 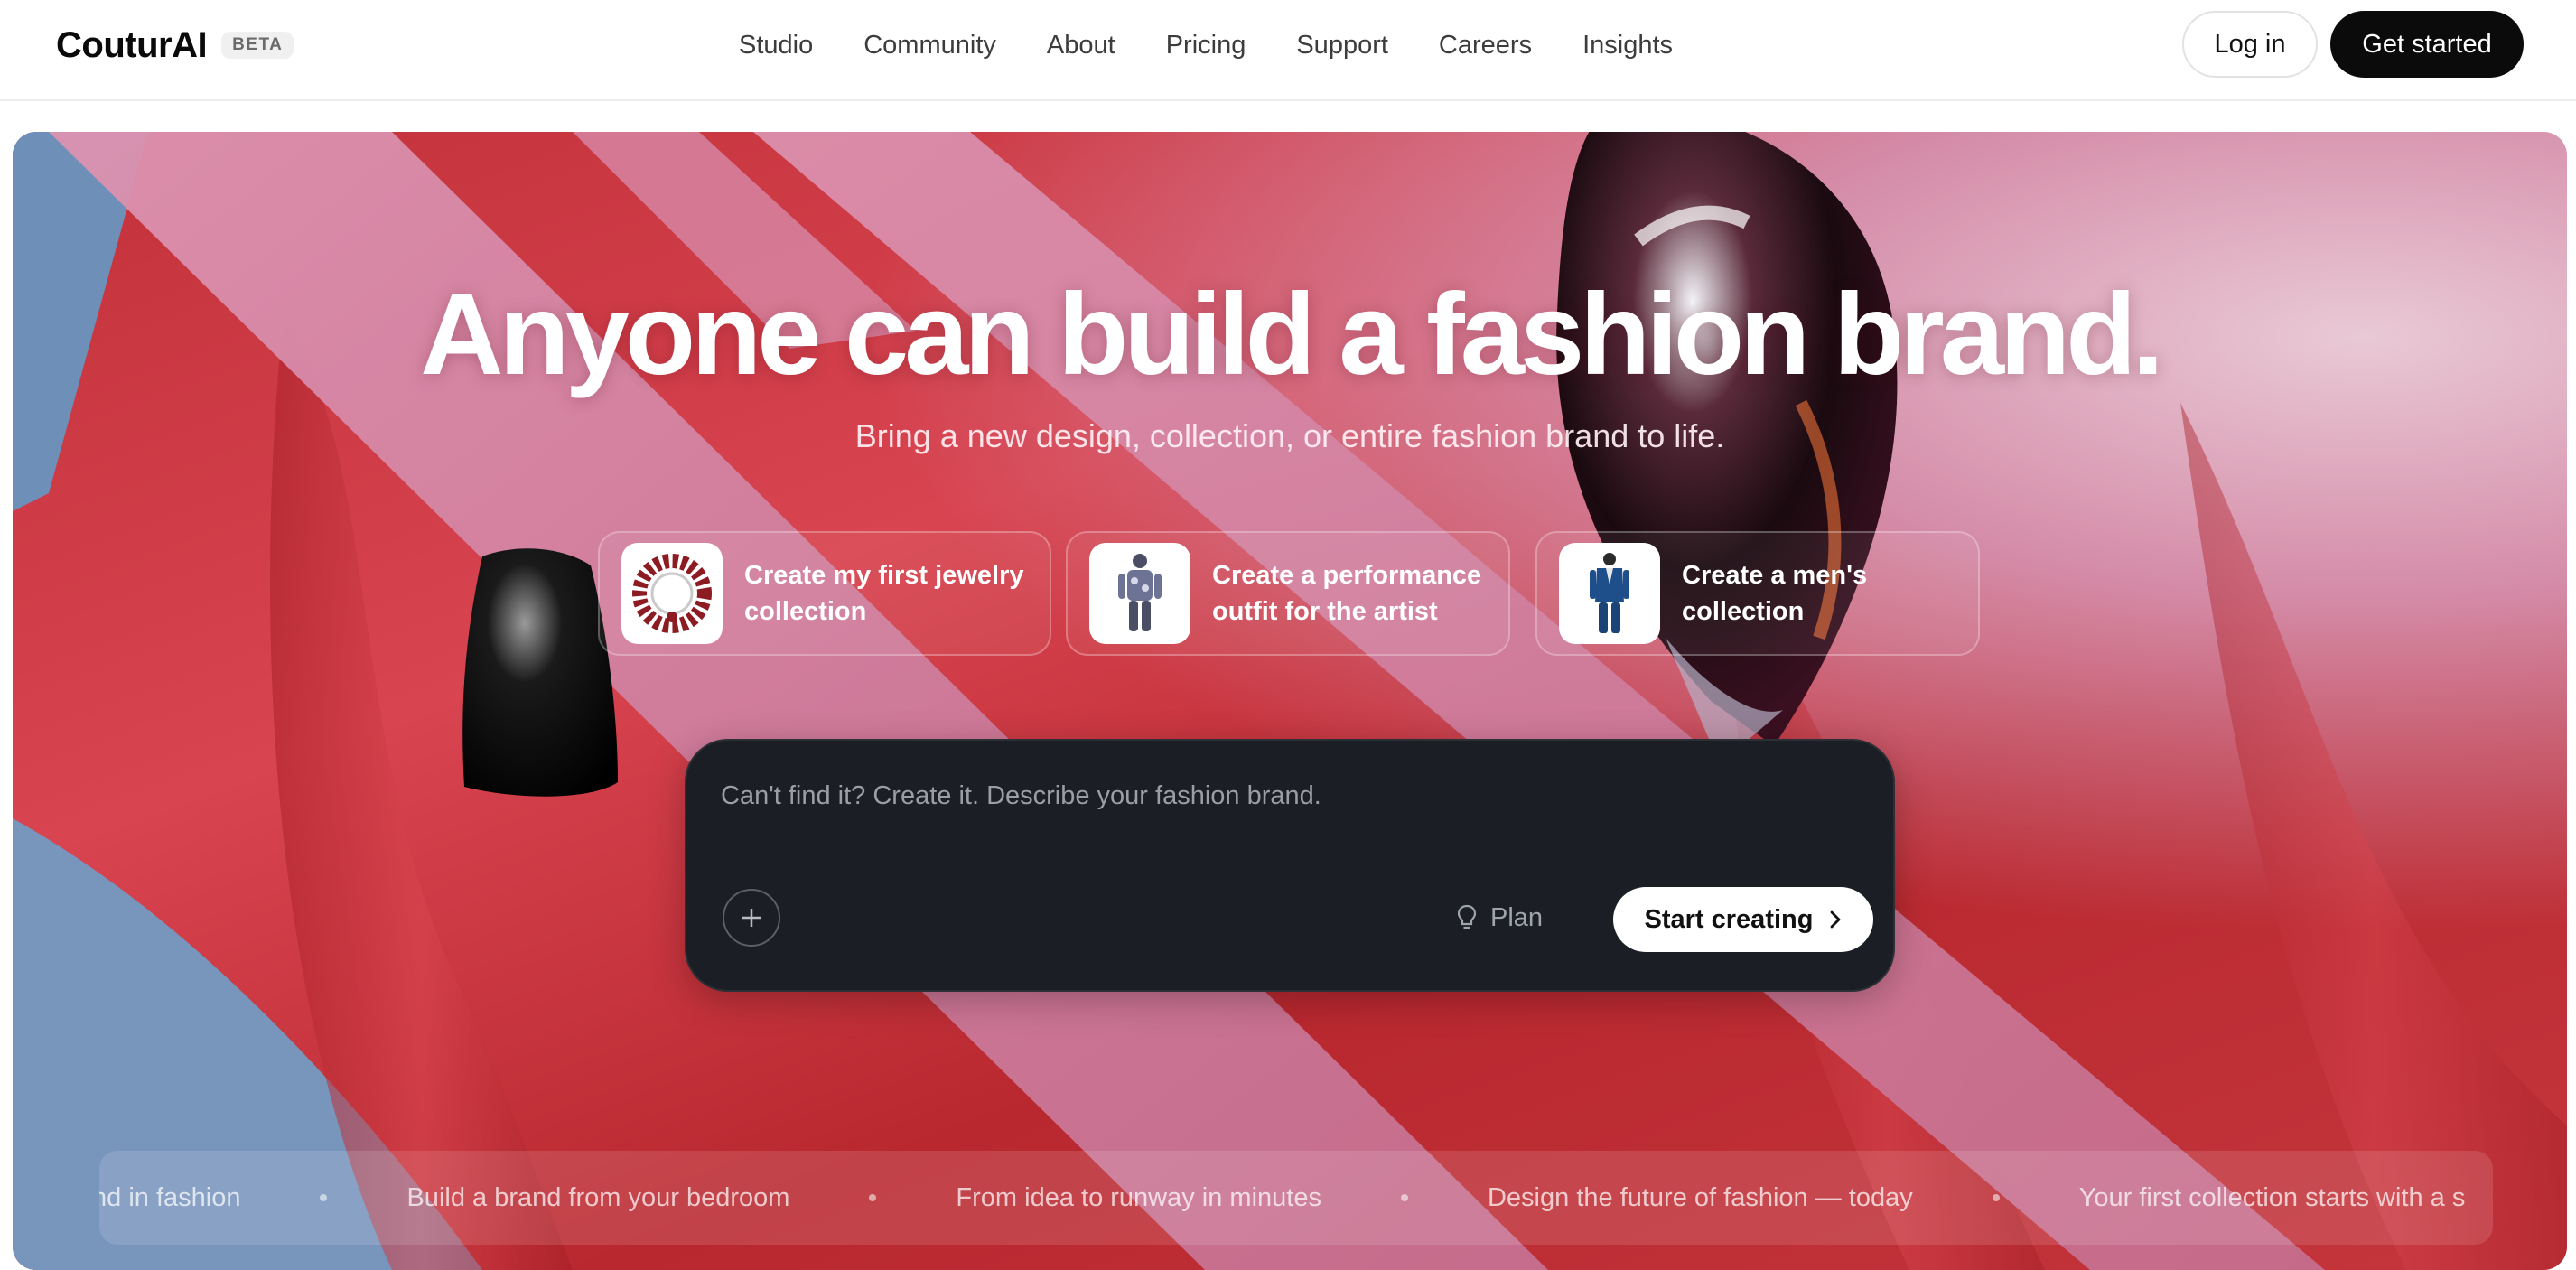 I want to click on plus-icon, so click(x=751, y=918).